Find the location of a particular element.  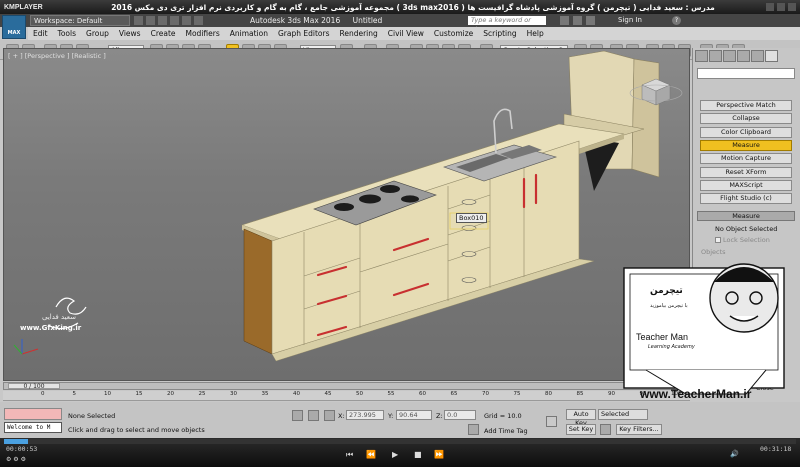

add-time-tag: Add Time Tag is located at coordinates (506, 431).